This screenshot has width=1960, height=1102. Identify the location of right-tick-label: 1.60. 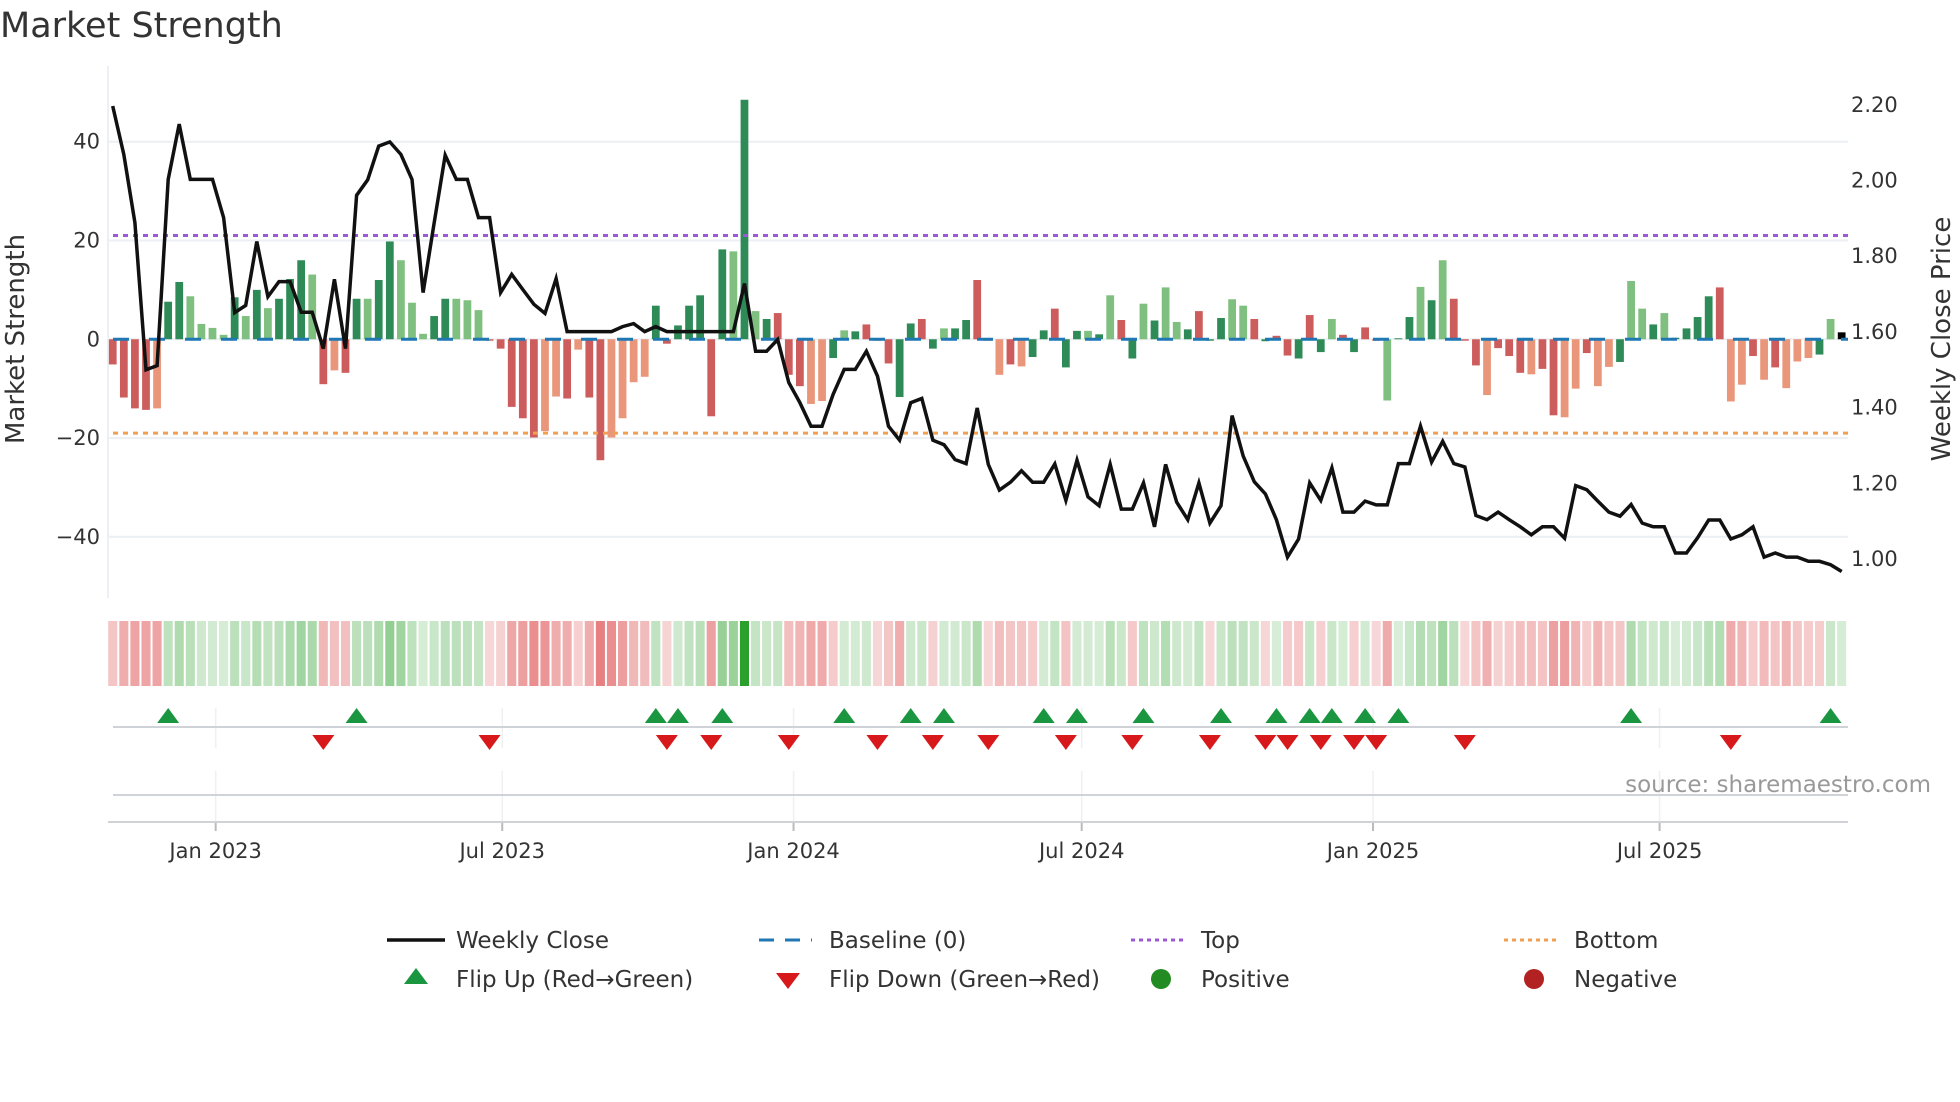
(1874, 332).